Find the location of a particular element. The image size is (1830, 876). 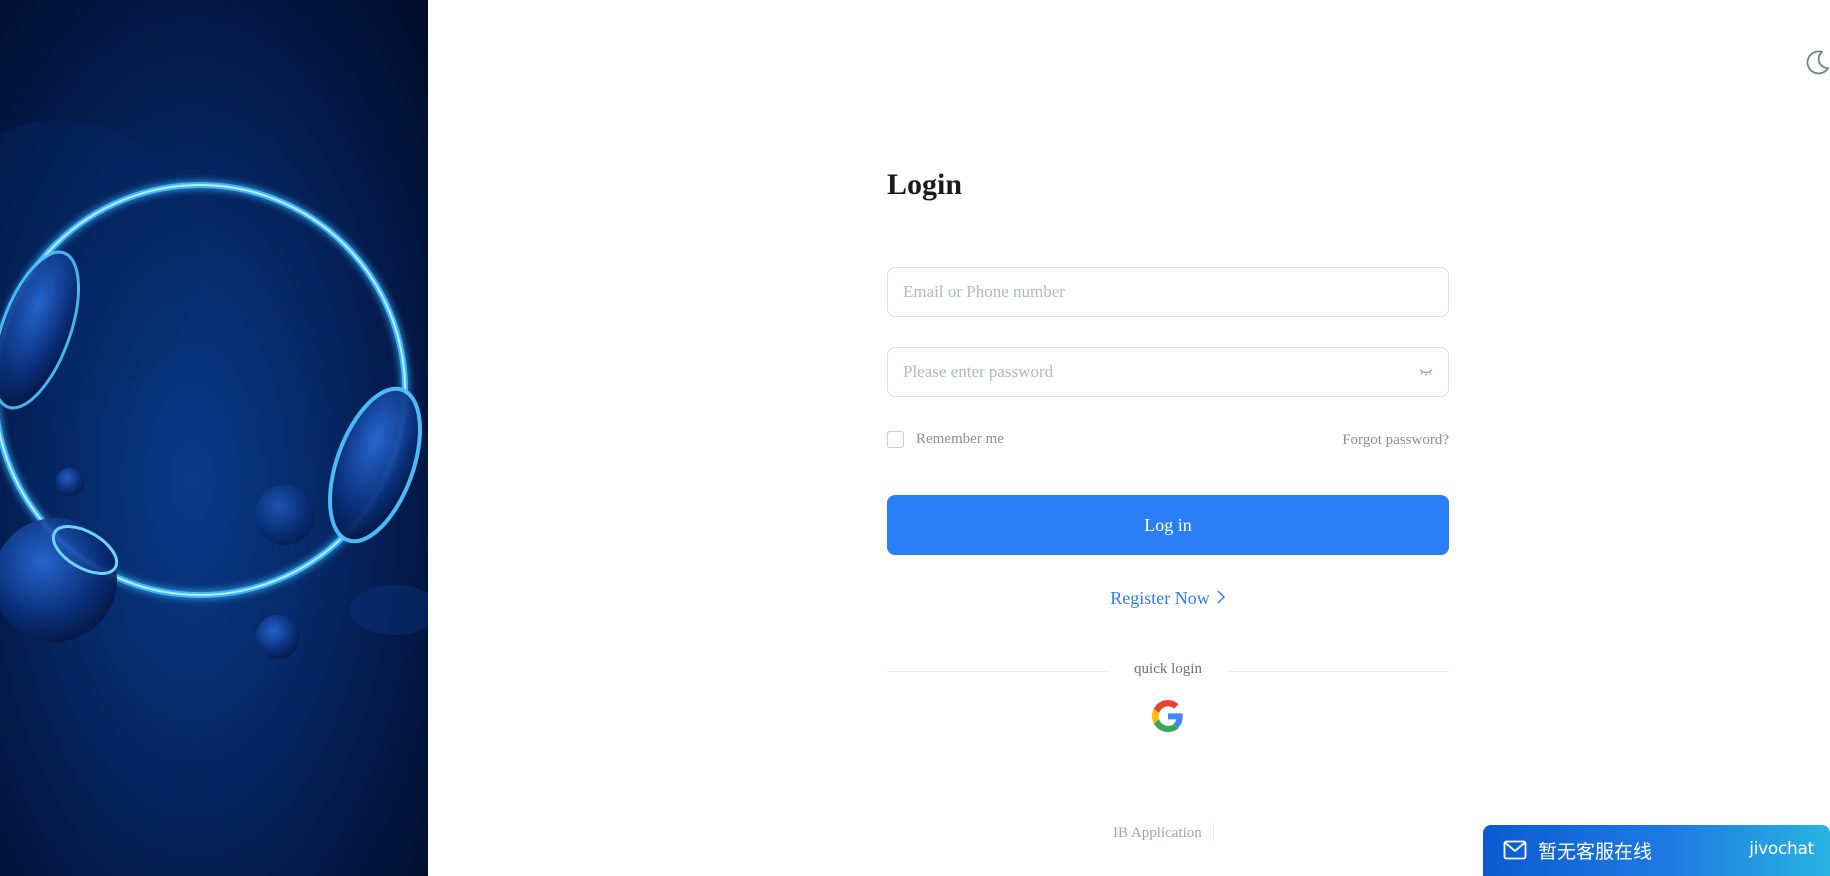

jivochat-logo: jivochat is located at coordinates (1781, 849).